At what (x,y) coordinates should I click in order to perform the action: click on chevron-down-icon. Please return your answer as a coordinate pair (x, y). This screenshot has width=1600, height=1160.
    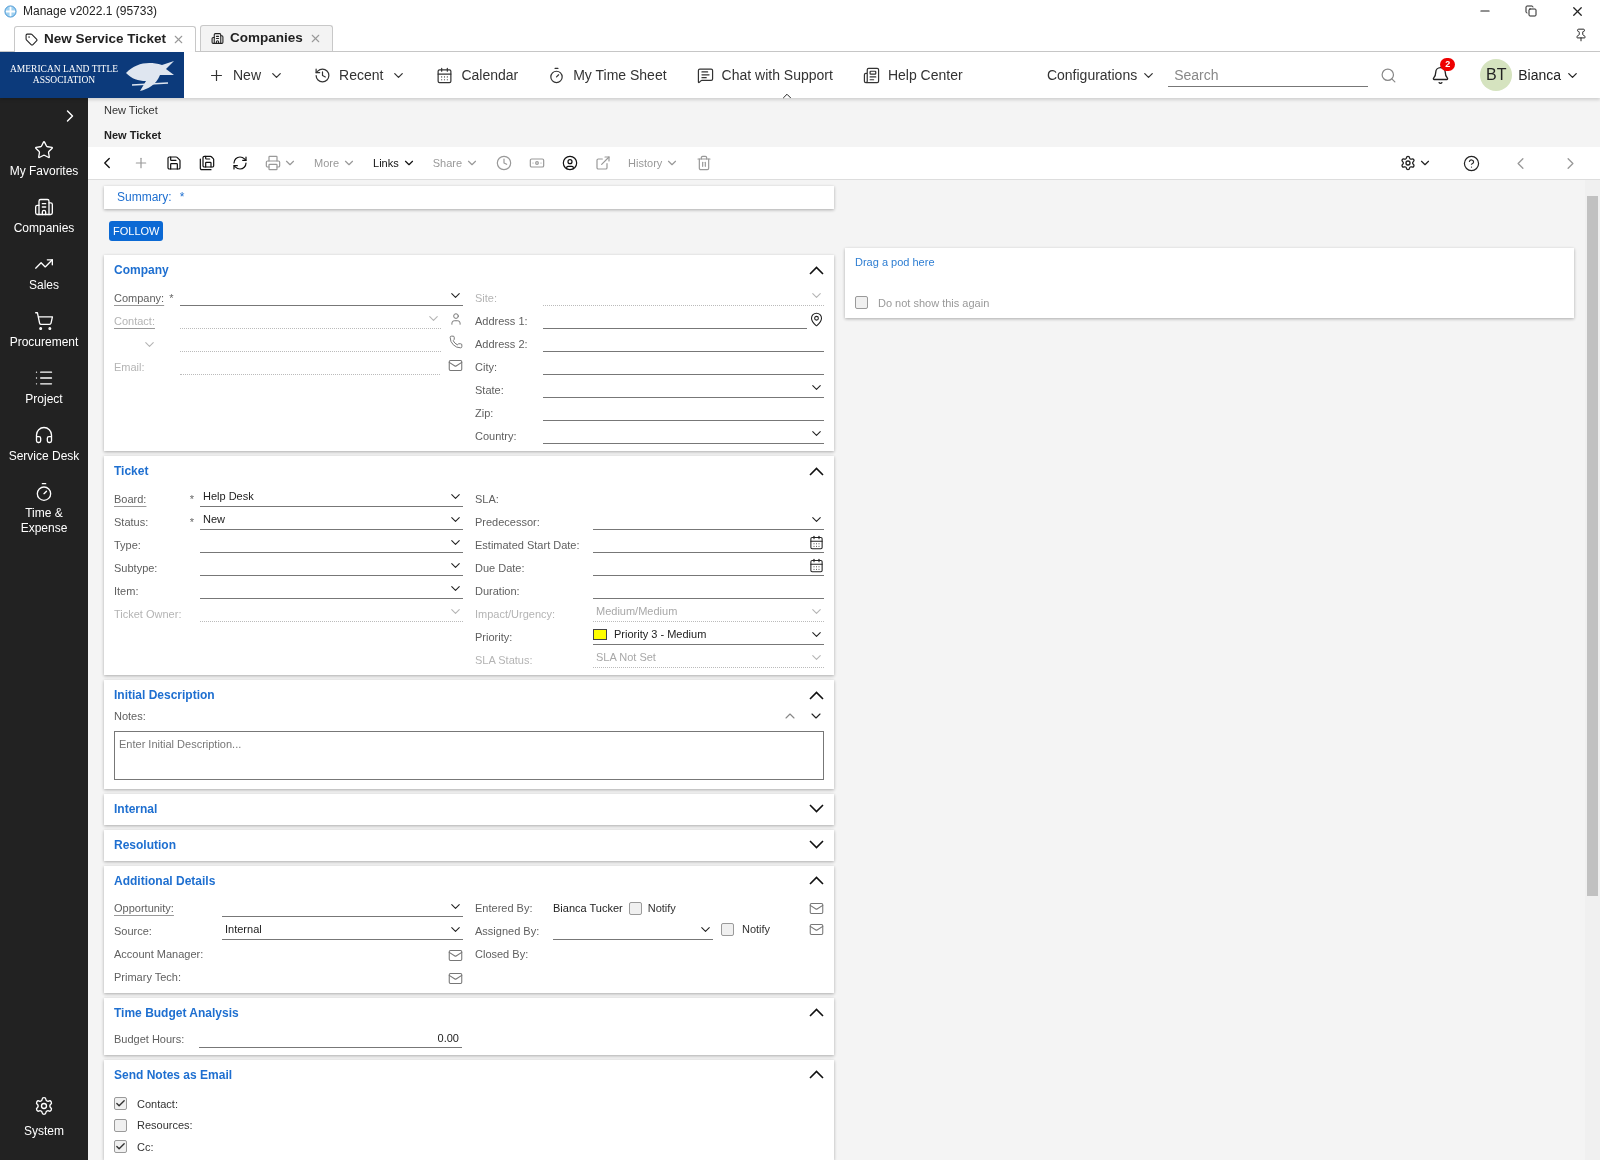
    Looking at the image, I should click on (816, 808).